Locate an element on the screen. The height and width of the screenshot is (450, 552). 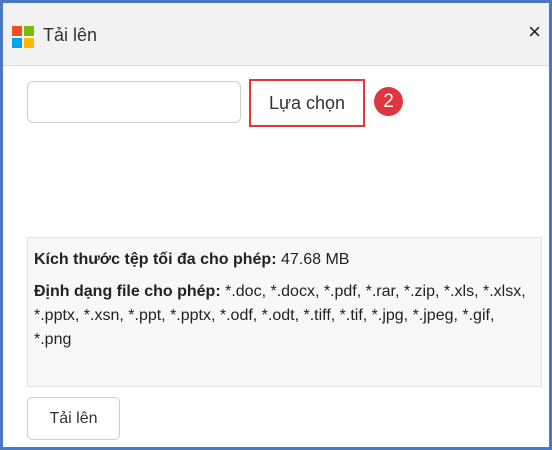
max-size-value: 47.68 MB is located at coordinates (315, 259).